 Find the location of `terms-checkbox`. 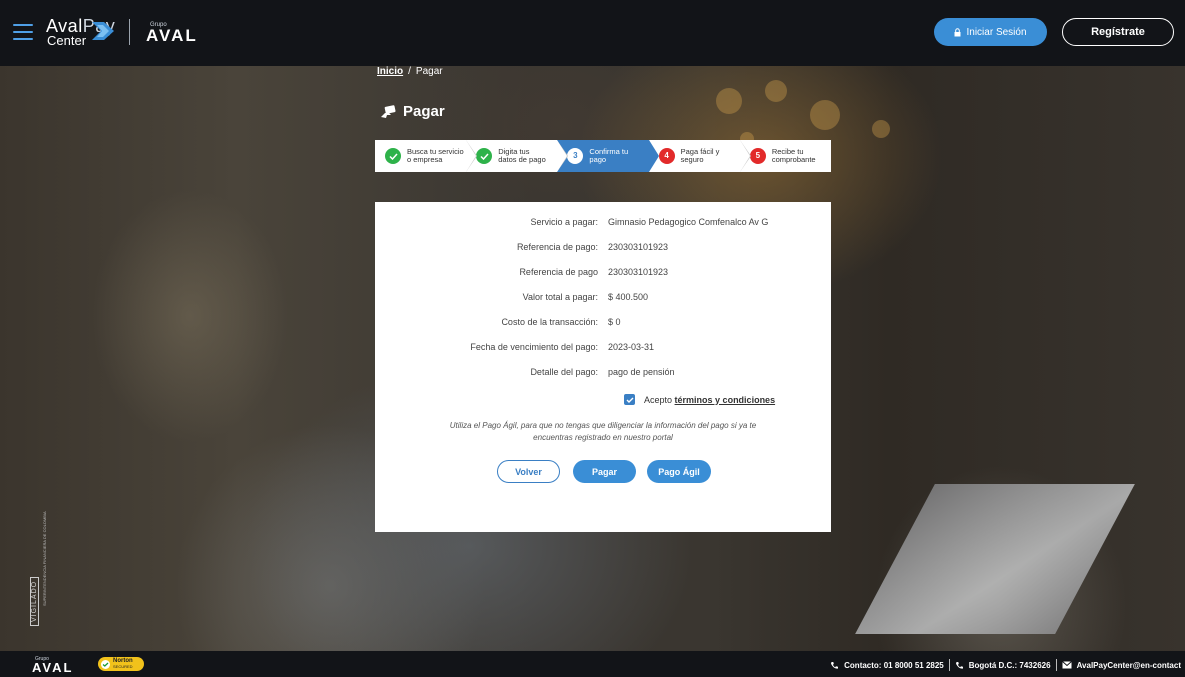

terms-checkbox is located at coordinates (629, 399).